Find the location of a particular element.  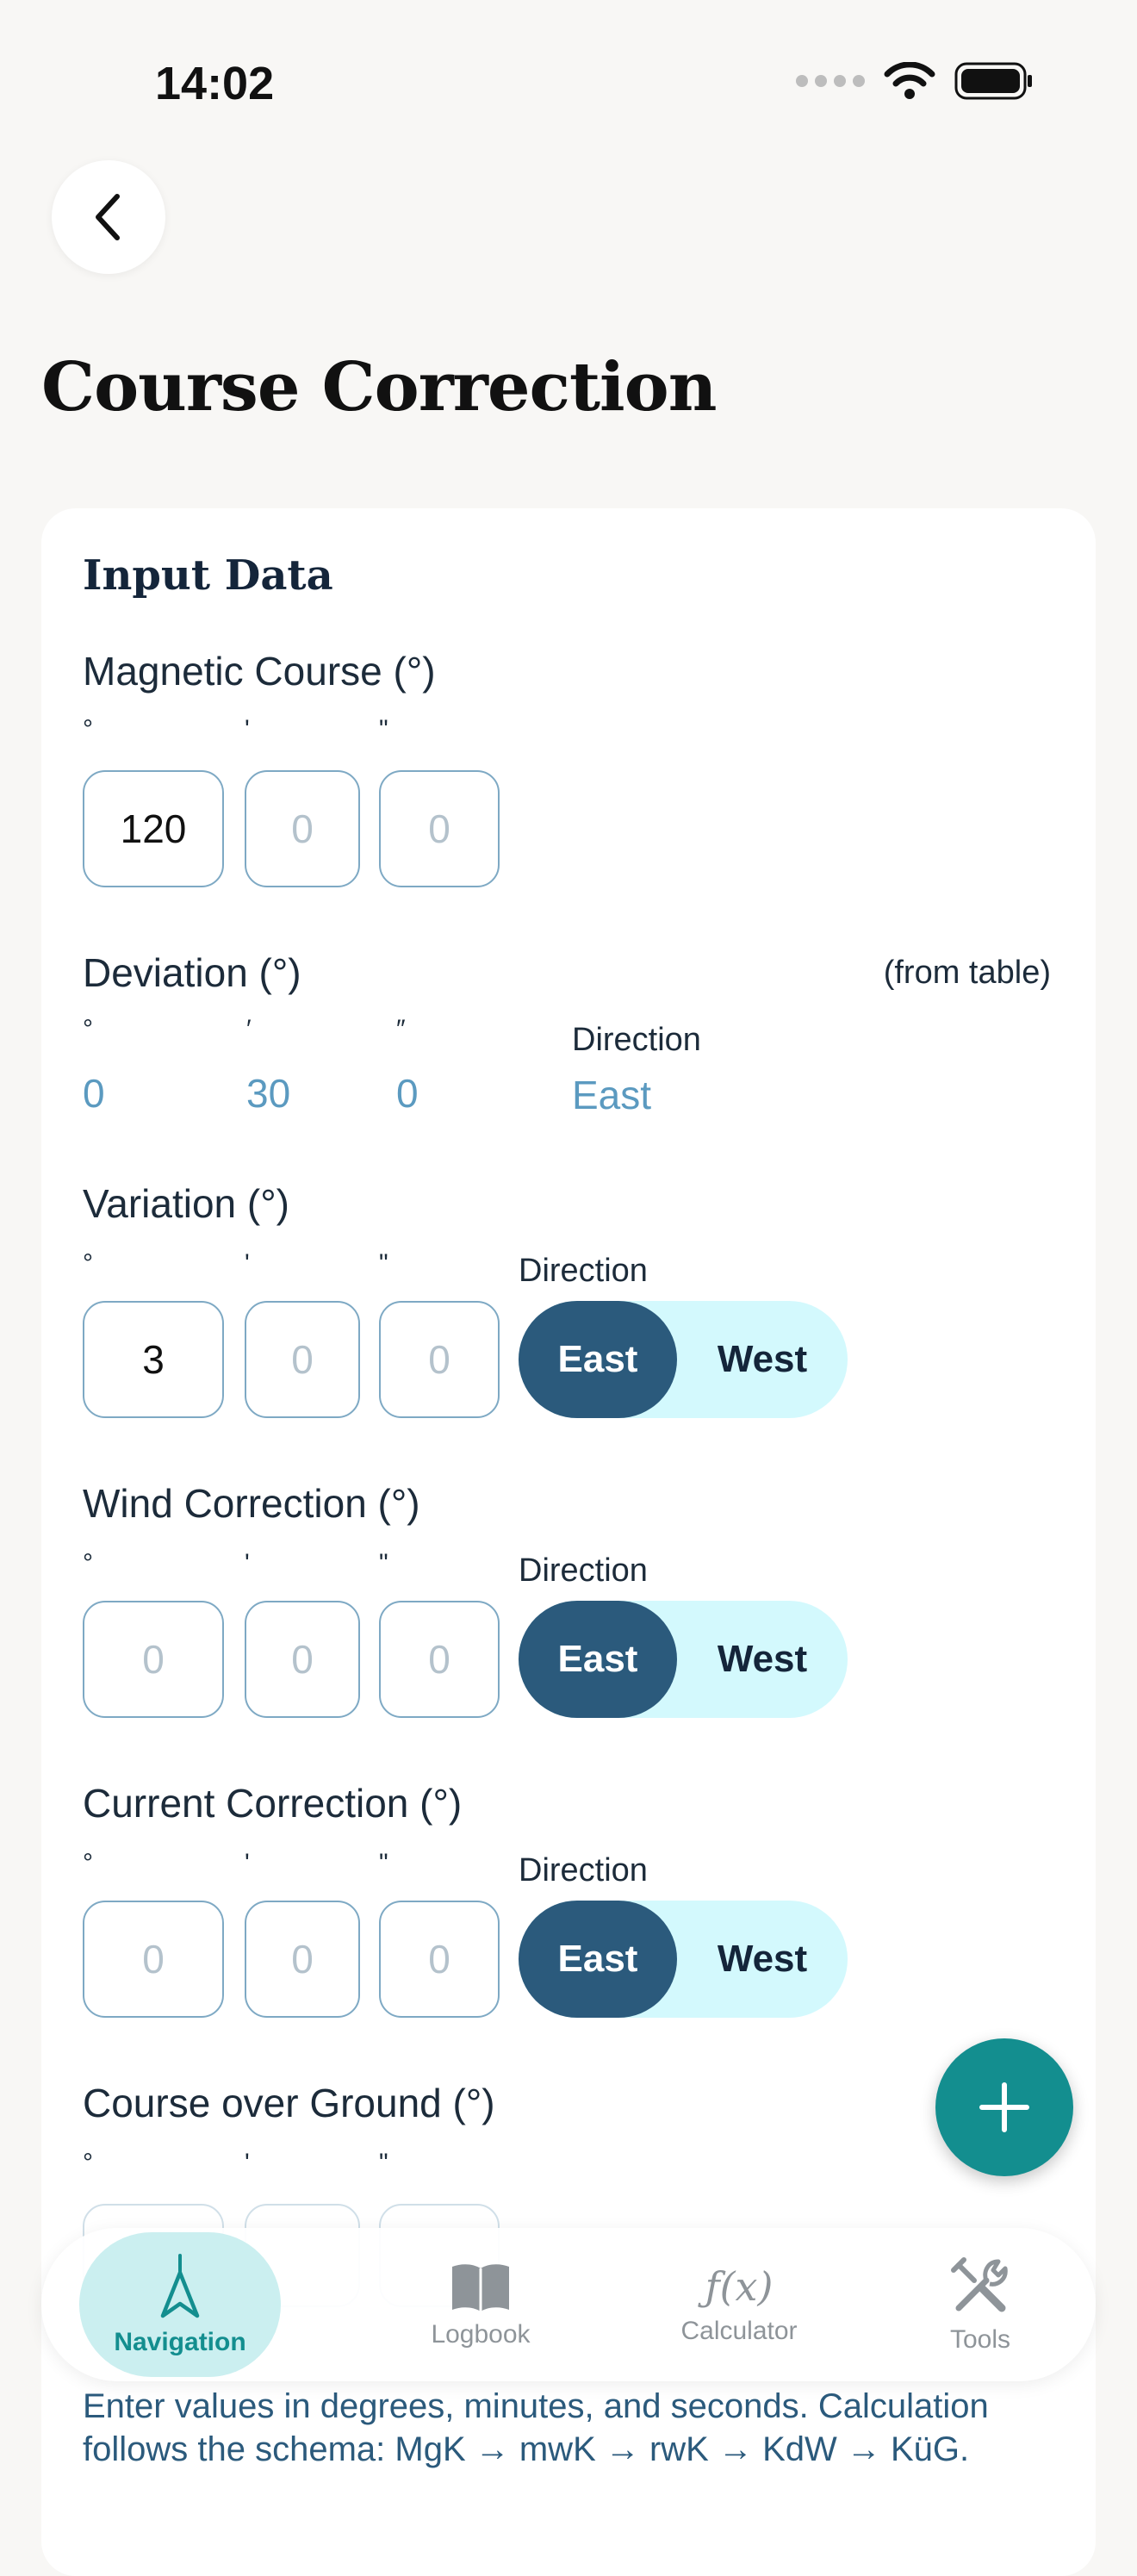

sec-mark: ″ is located at coordinates (401, 1029).